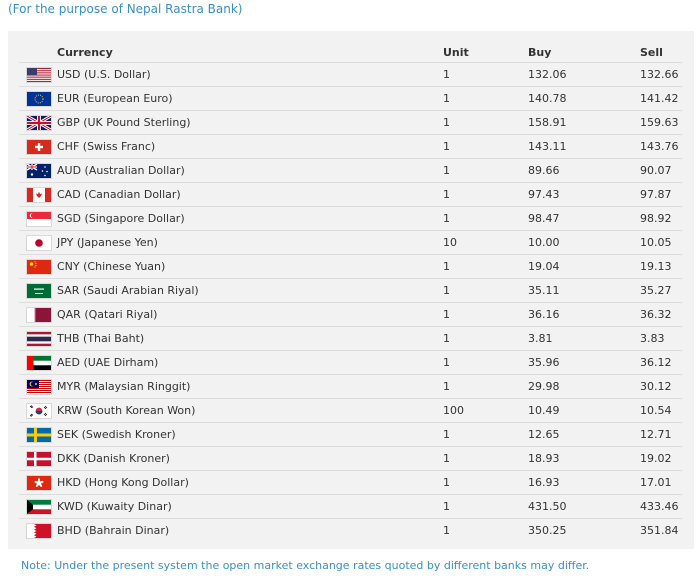 Image resolution: width=698 pixels, height=584 pixels. Describe the element at coordinates (584, 434) in the screenshot. I see `buy-rate-cell: 12.65` at that location.